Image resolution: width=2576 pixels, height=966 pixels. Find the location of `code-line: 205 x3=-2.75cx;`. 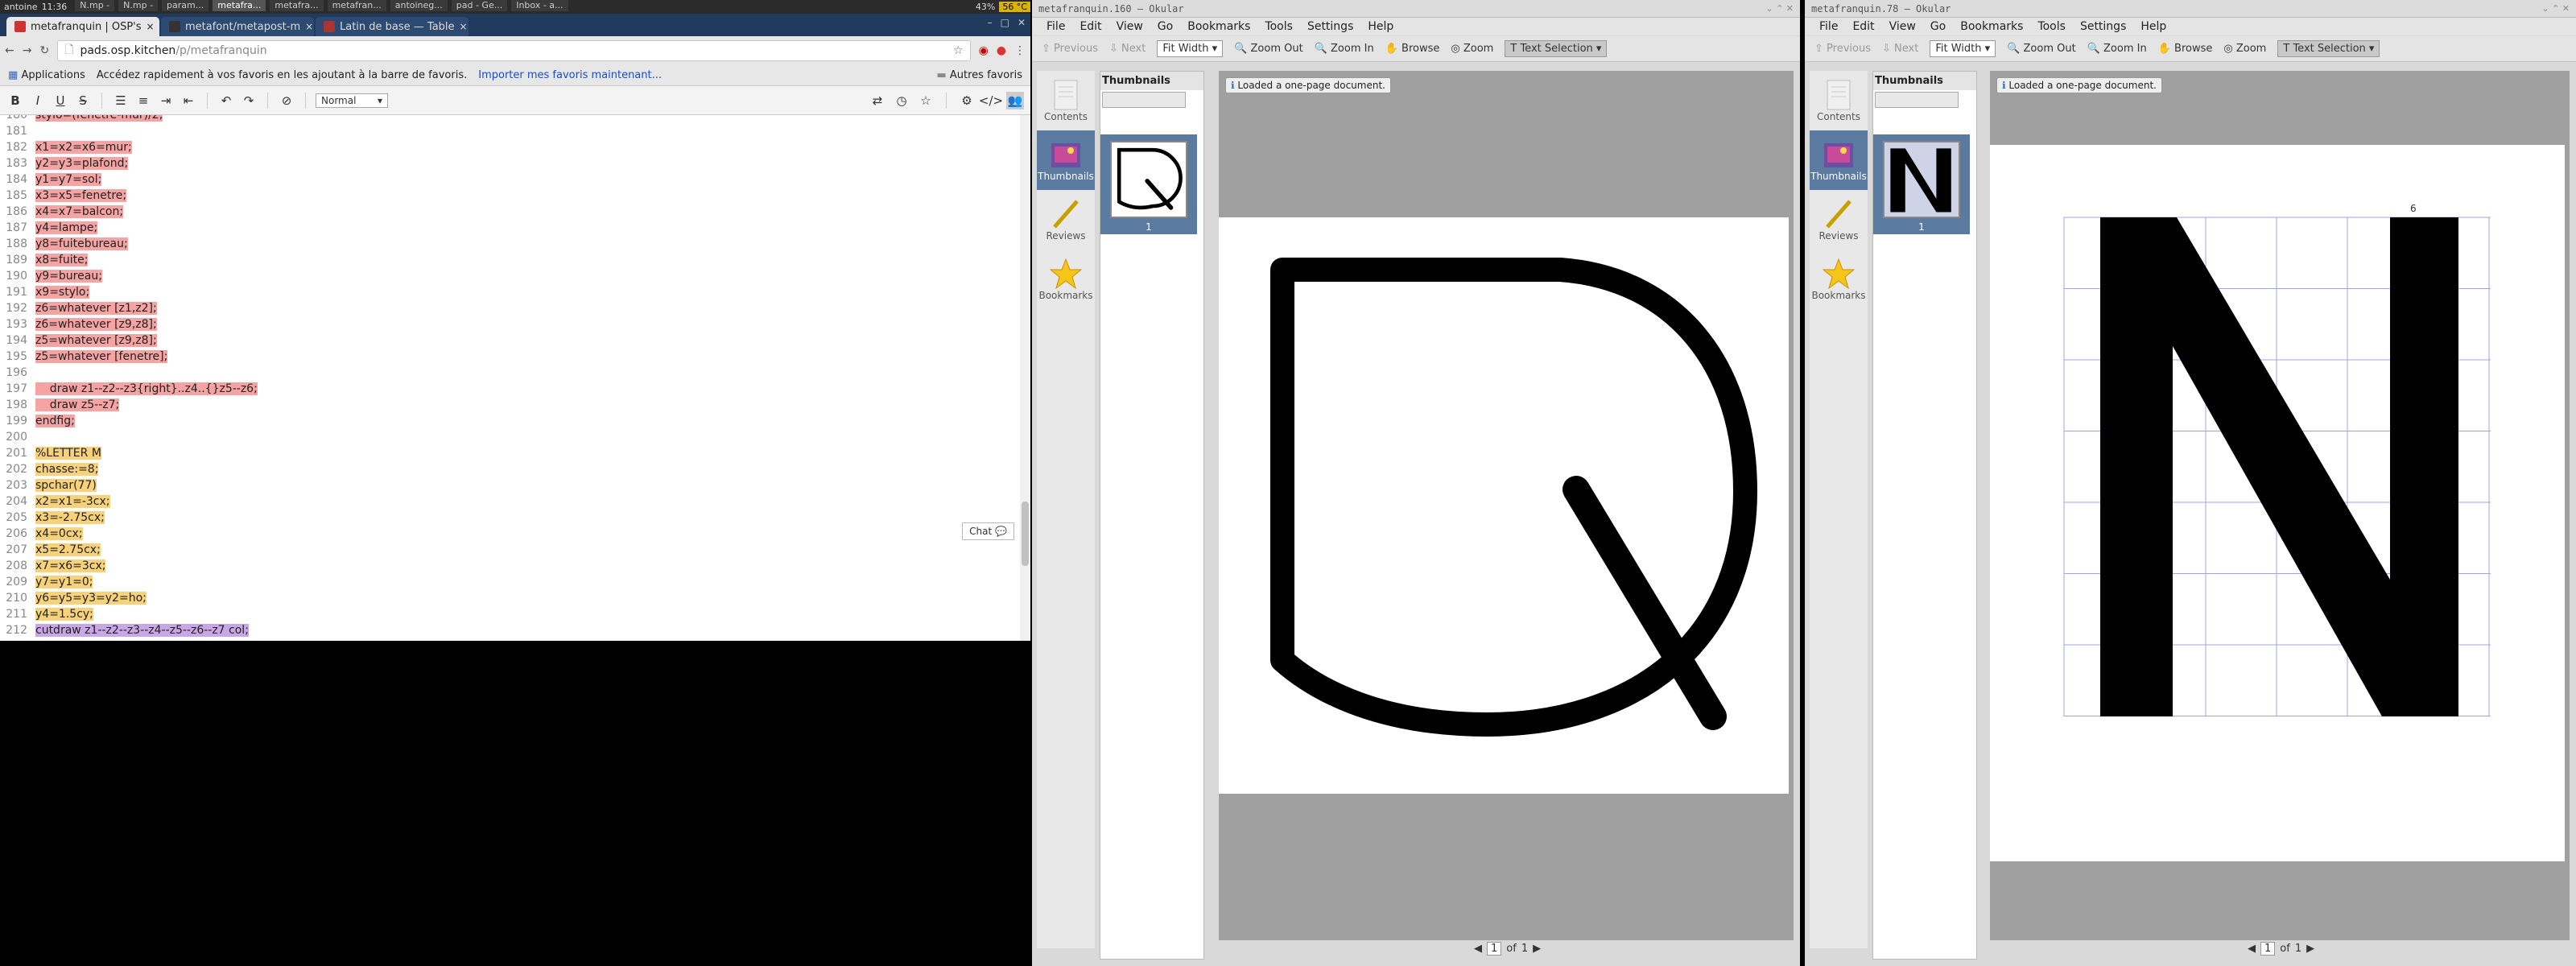

code-line: 205 x3=-2.75cx; is located at coordinates (510, 518).